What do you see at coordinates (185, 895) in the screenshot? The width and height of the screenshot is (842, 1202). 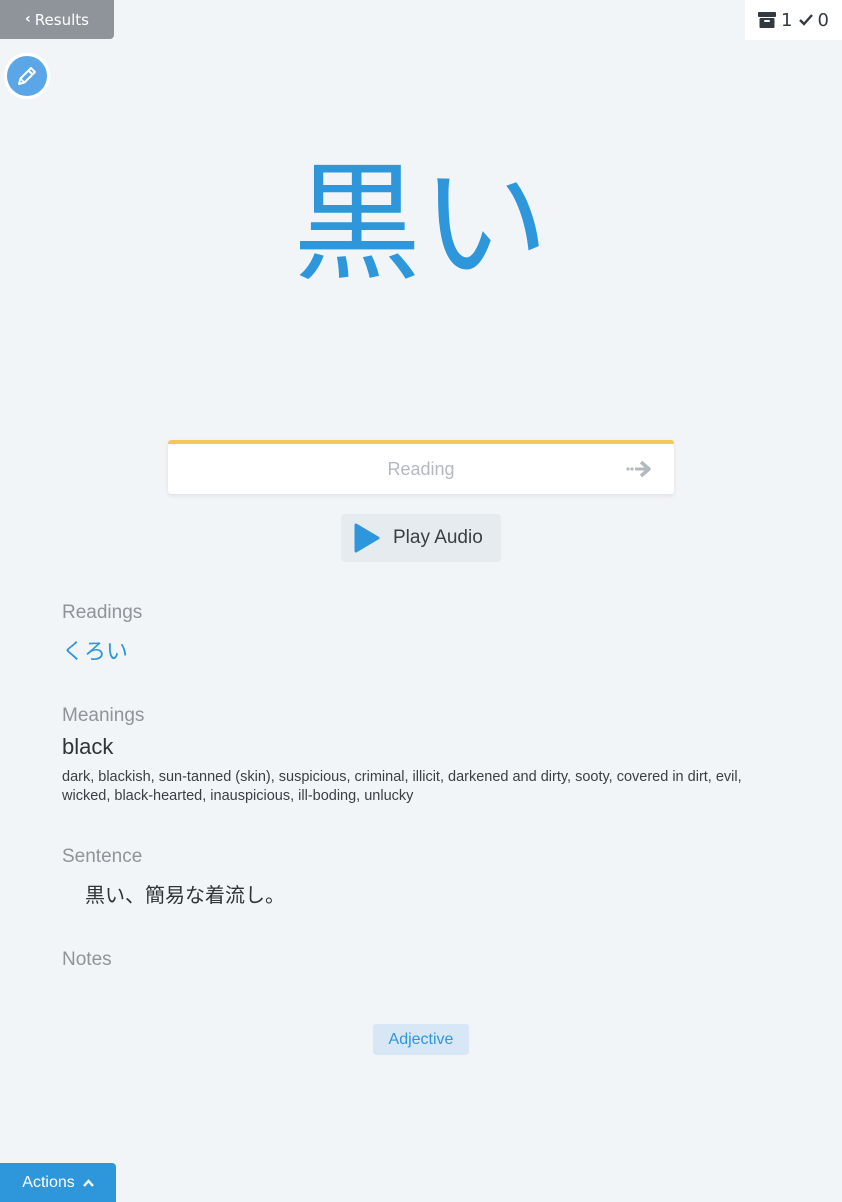 I see `sentence-value: 黒い、簡易な着流し。` at bounding box center [185, 895].